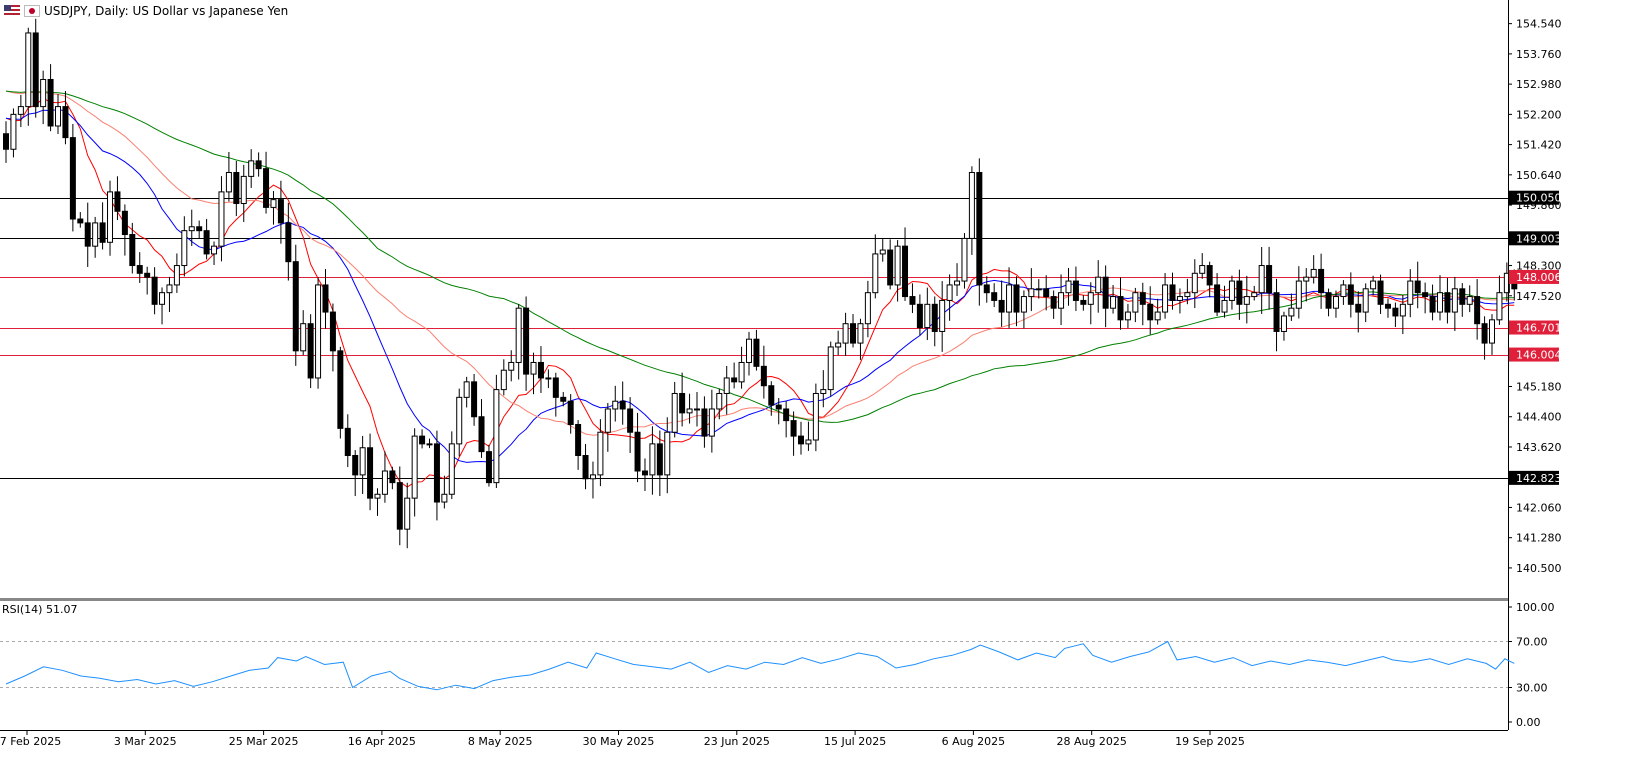 This screenshot has width=1647, height=784. I want to click on price-tick-label: 152.980, so click(1539, 84).